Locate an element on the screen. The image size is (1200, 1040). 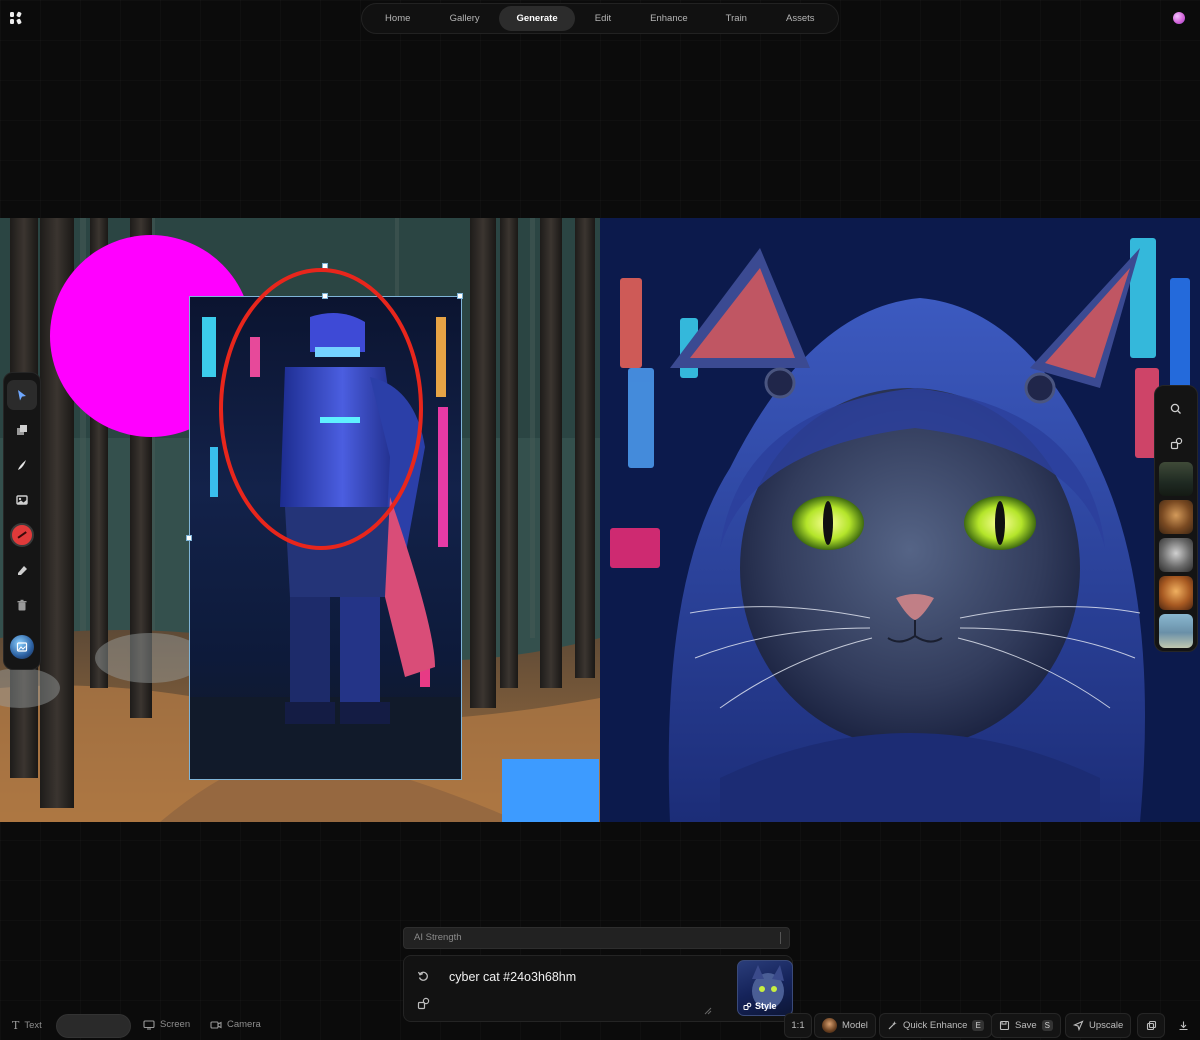
krea-logo-icon is located at coordinates (16, 18).